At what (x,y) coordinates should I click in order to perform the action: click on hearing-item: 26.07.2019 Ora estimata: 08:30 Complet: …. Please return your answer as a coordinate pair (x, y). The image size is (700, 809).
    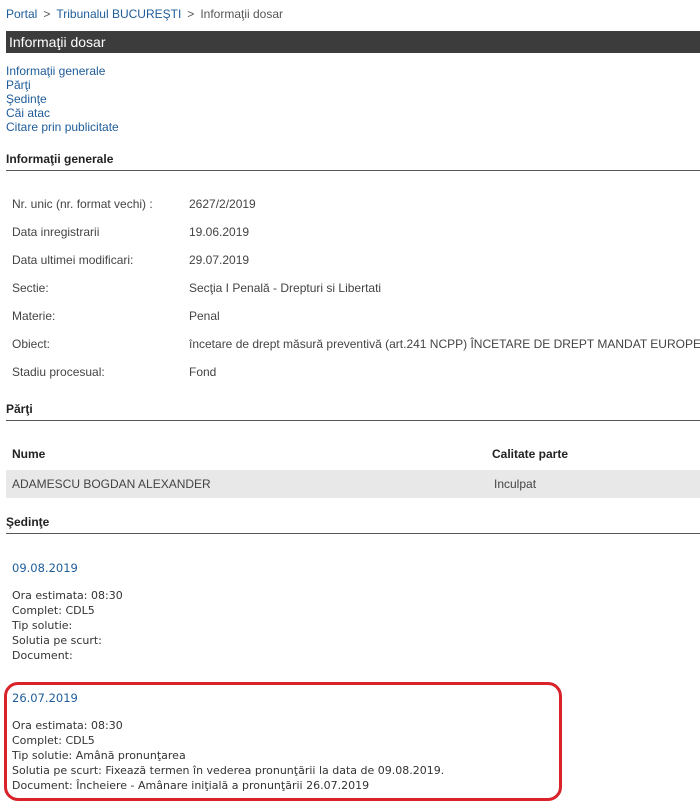
    Looking at the image, I should click on (228, 742).